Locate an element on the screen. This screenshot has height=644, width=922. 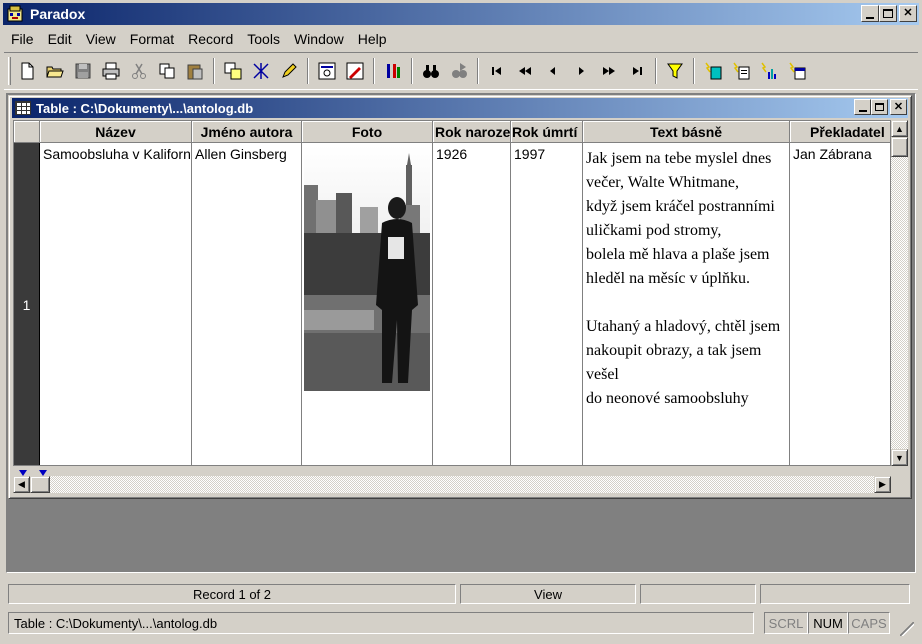
paste-clipboard-icon is located at coordinates (195, 72).